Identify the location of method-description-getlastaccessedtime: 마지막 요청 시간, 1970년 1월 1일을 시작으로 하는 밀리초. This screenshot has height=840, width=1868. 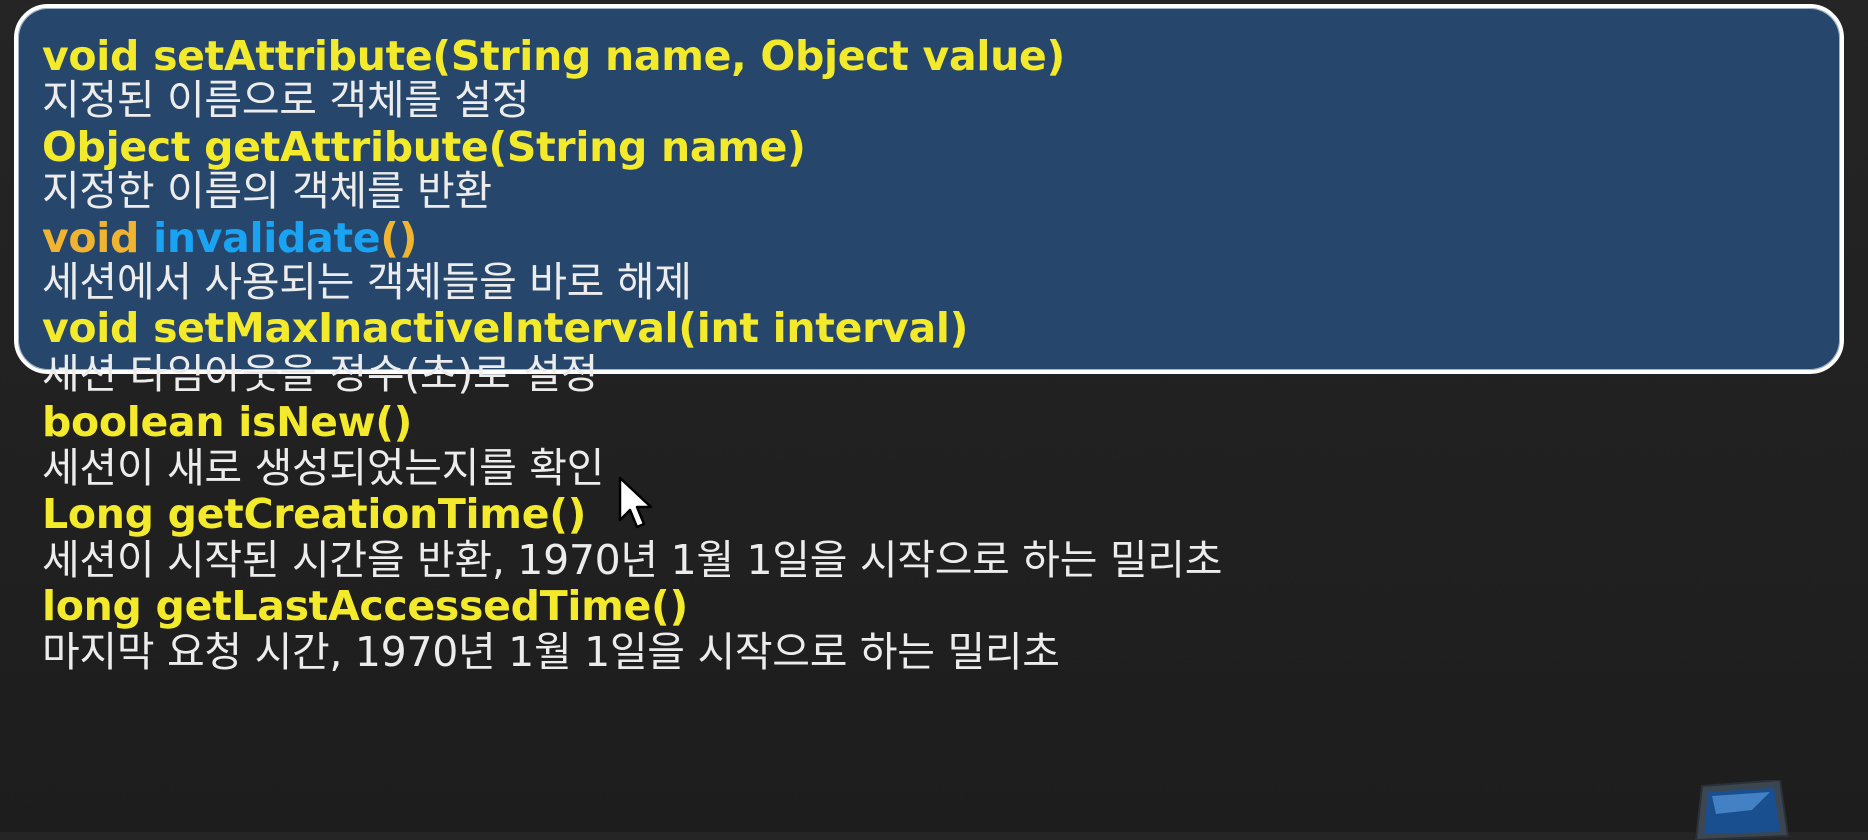
(551, 652).